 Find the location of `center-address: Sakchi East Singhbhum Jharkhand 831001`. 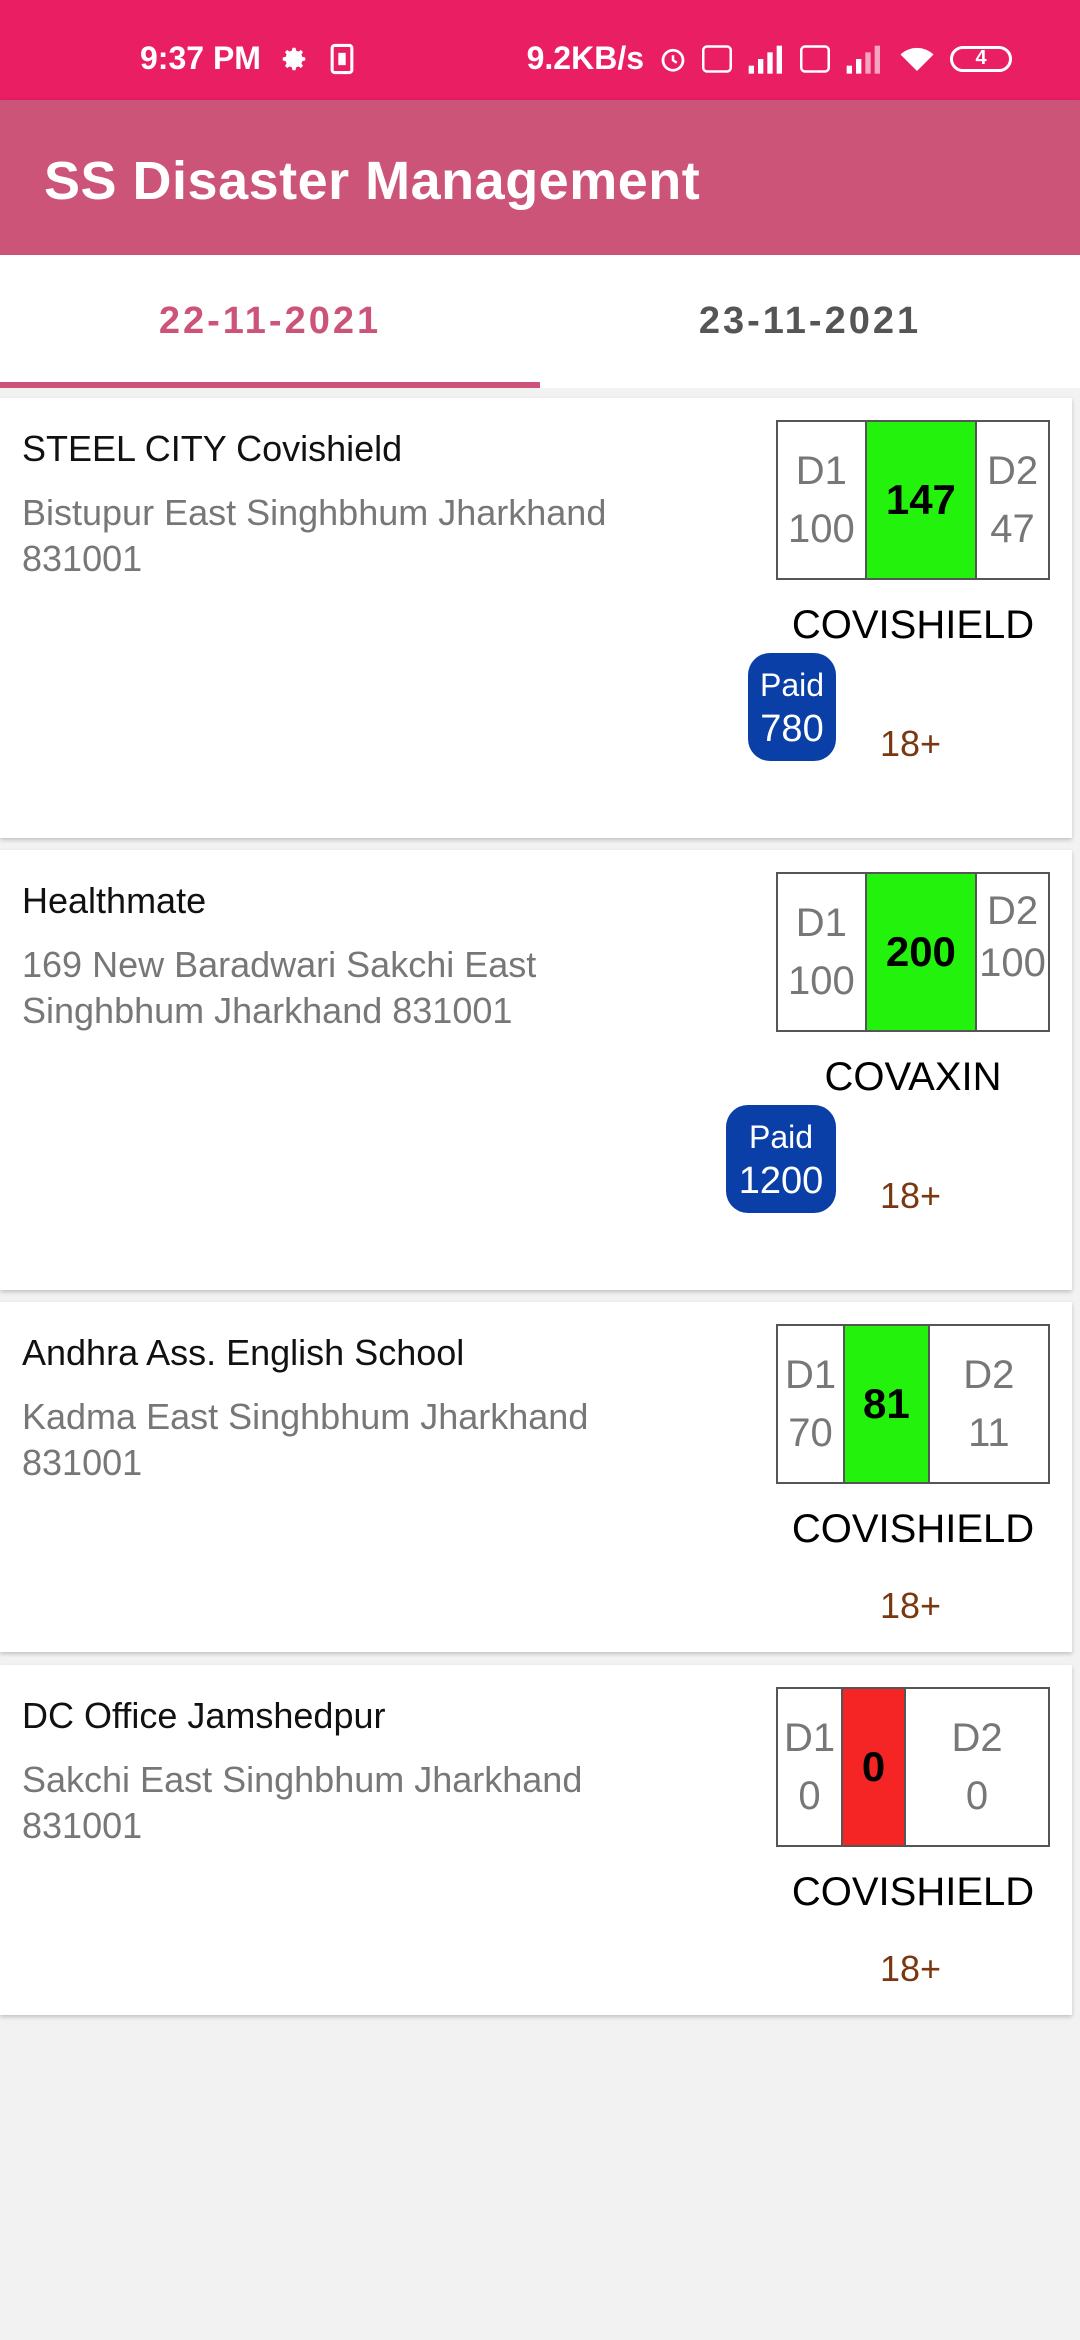

center-address: Sakchi East Singhbhum Jharkhand 831001 is located at coordinates (302, 1802).